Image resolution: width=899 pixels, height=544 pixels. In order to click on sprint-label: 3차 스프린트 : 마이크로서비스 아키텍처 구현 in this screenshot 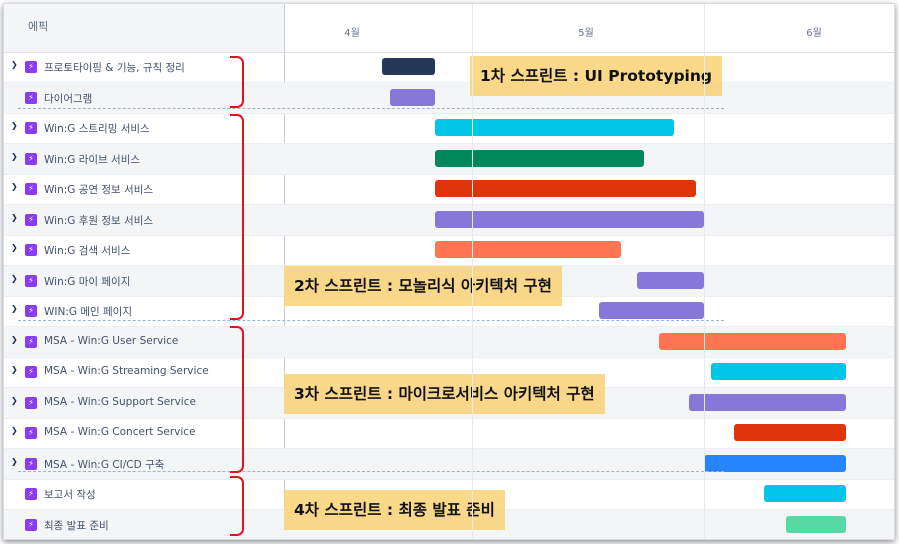, I will do `click(444, 394)`.